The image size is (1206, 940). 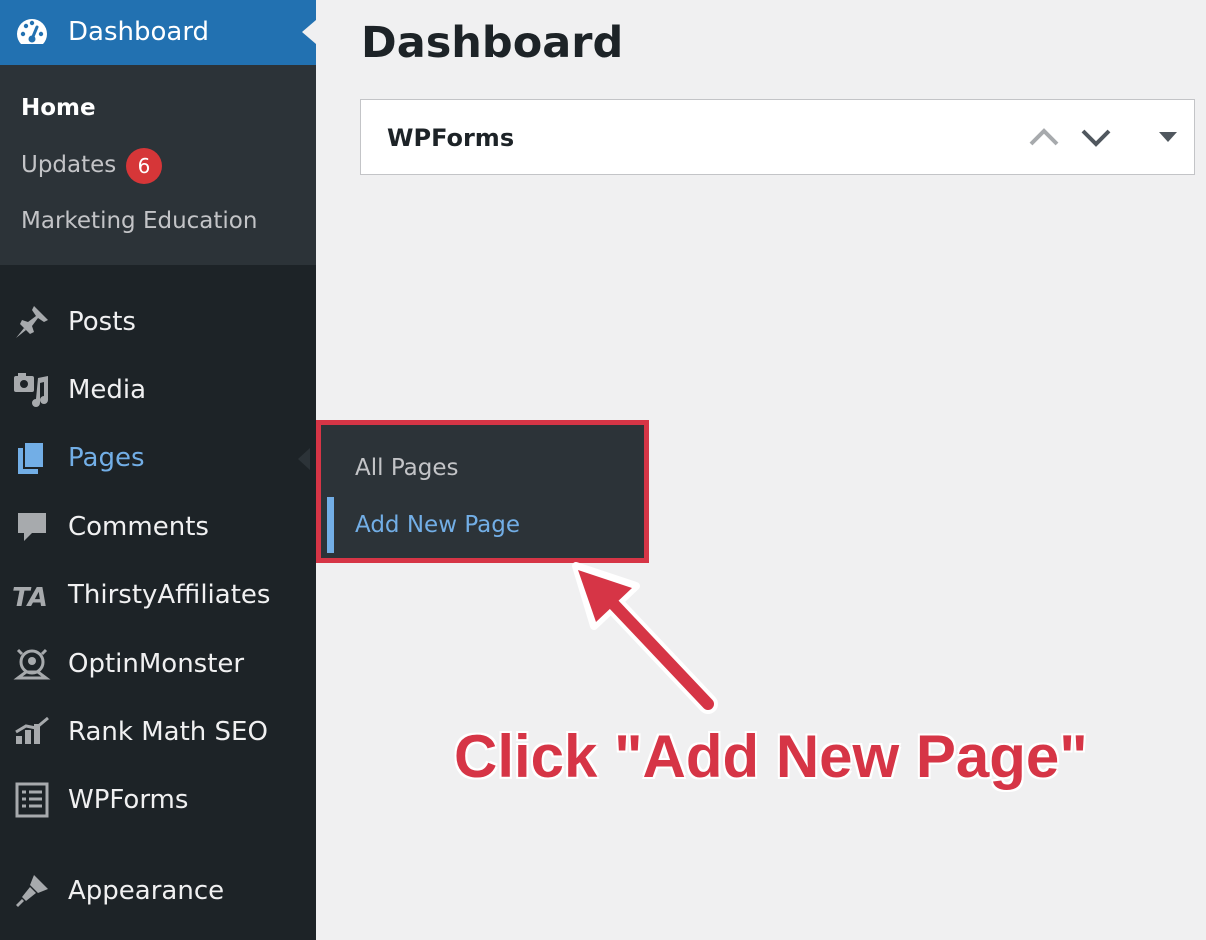 What do you see at coordinates (31, 390) in the screenshot?
I see `media-icon` at bounding box center [31, 390].